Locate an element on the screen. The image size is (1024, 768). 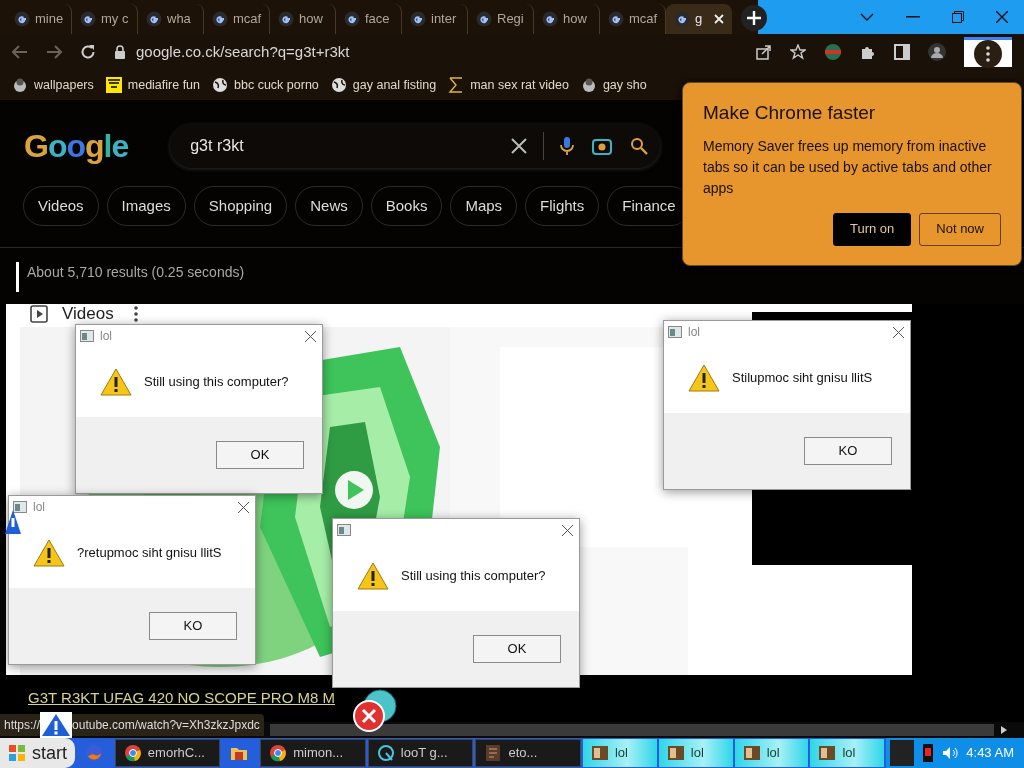
bookmark: gay anal fisting is located at coordinates (383, 85).